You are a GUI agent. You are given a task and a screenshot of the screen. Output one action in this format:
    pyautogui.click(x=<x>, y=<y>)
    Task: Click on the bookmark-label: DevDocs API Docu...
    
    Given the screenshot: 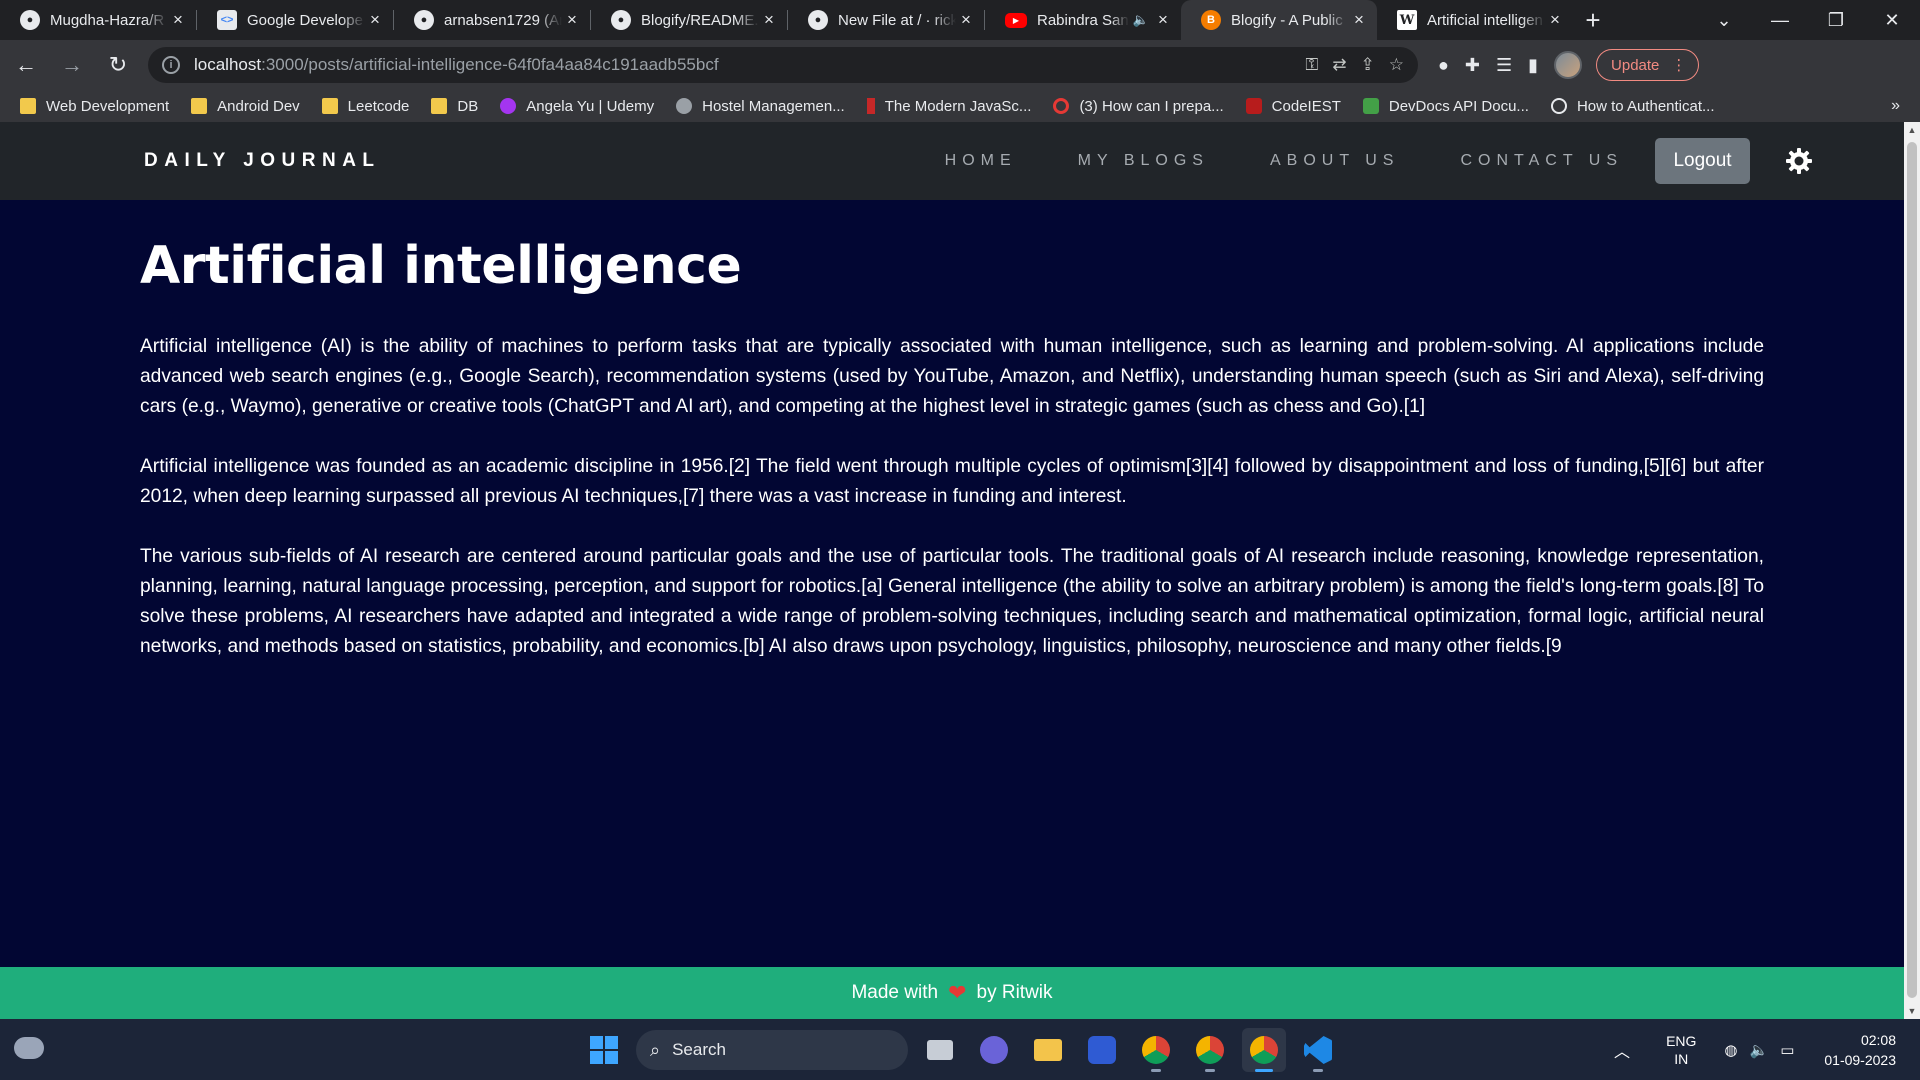 What is the action you would take?
    pyautogui.click(x=1458, y=106)
    